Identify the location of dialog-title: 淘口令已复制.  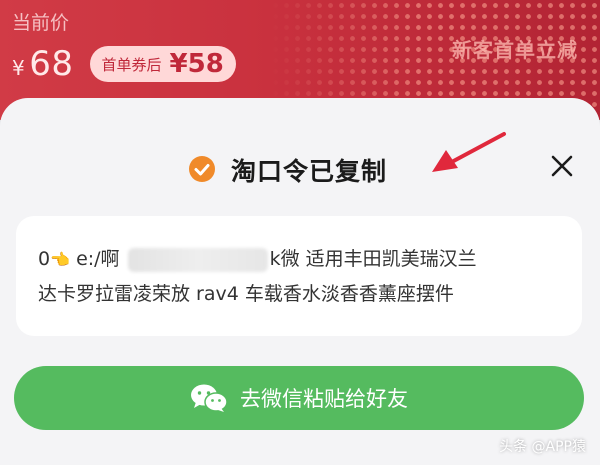
(309, 171).